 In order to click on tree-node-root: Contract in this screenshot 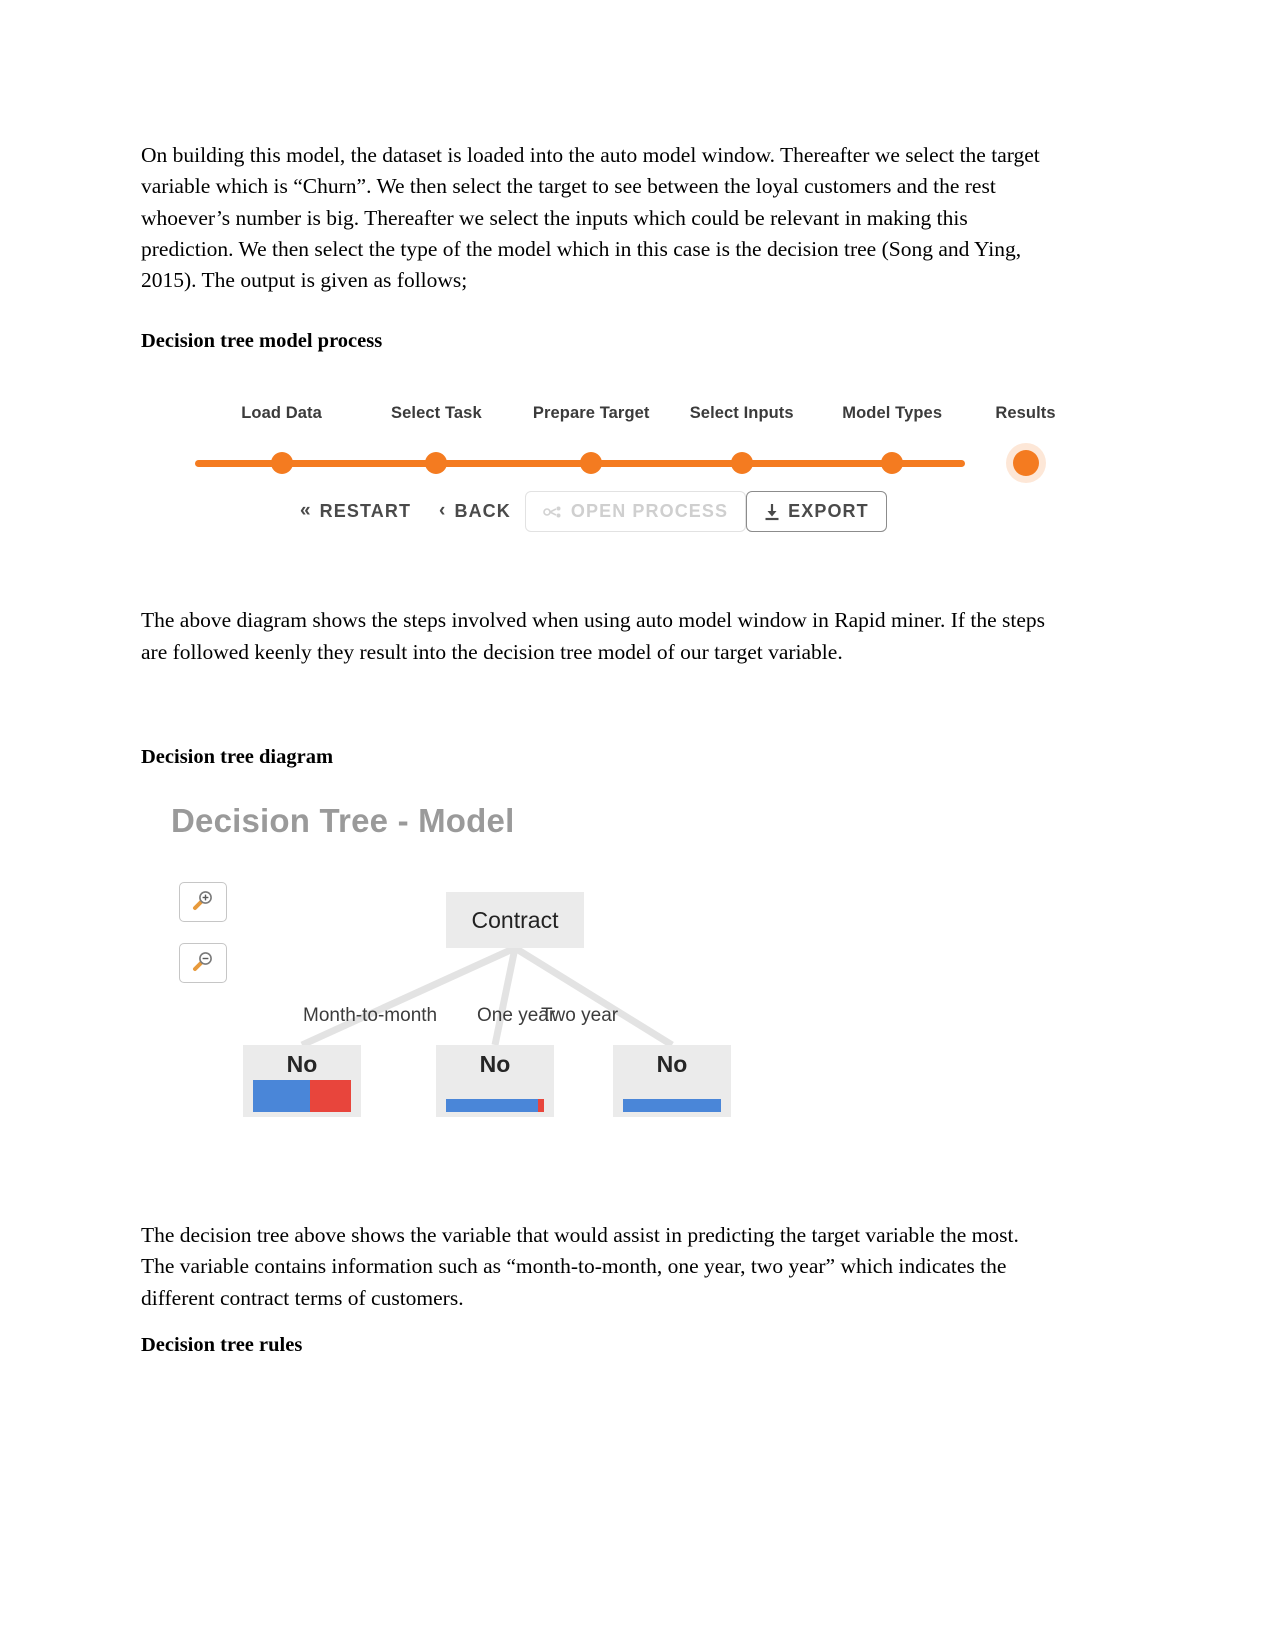, I will do `click(515, 920)`.